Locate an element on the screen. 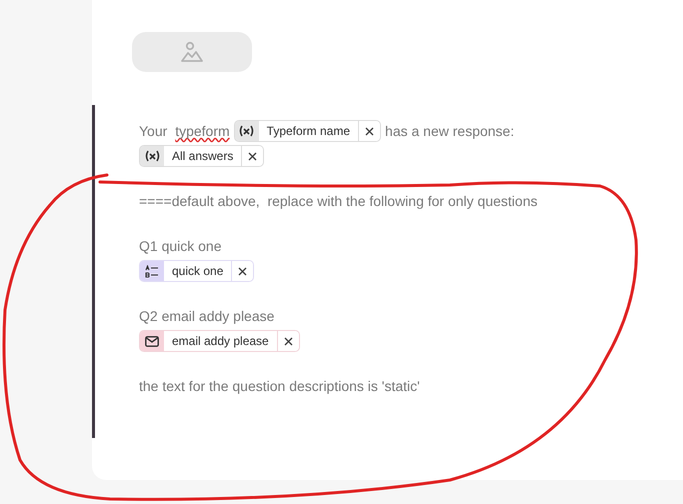 The width and height of the screenshot is (683, 504). field-chip: Typeform name is located at coordinates (308, 131).